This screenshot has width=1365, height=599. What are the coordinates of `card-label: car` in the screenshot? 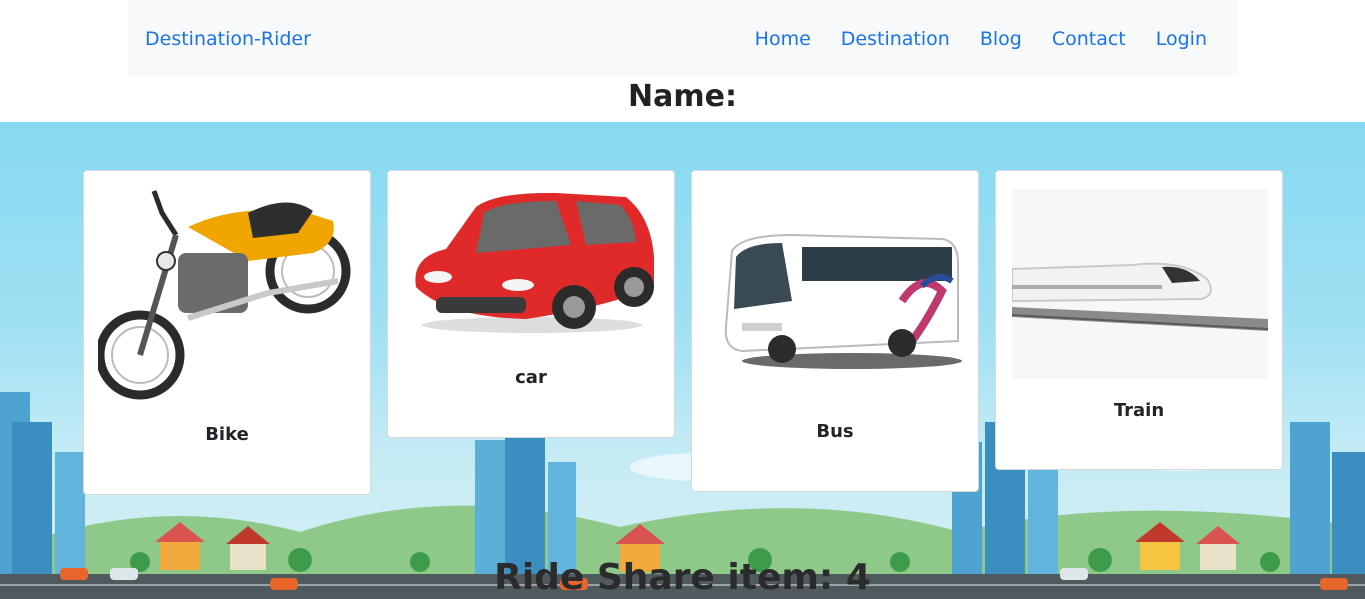 It's located at (531, 377).